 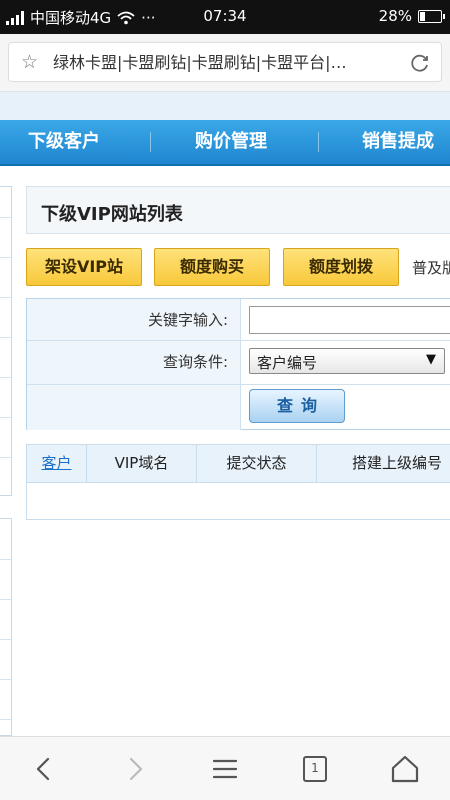 I want to click on main-nav: 下级客户 购价管理 销售提成, so click(x=225, y=143).